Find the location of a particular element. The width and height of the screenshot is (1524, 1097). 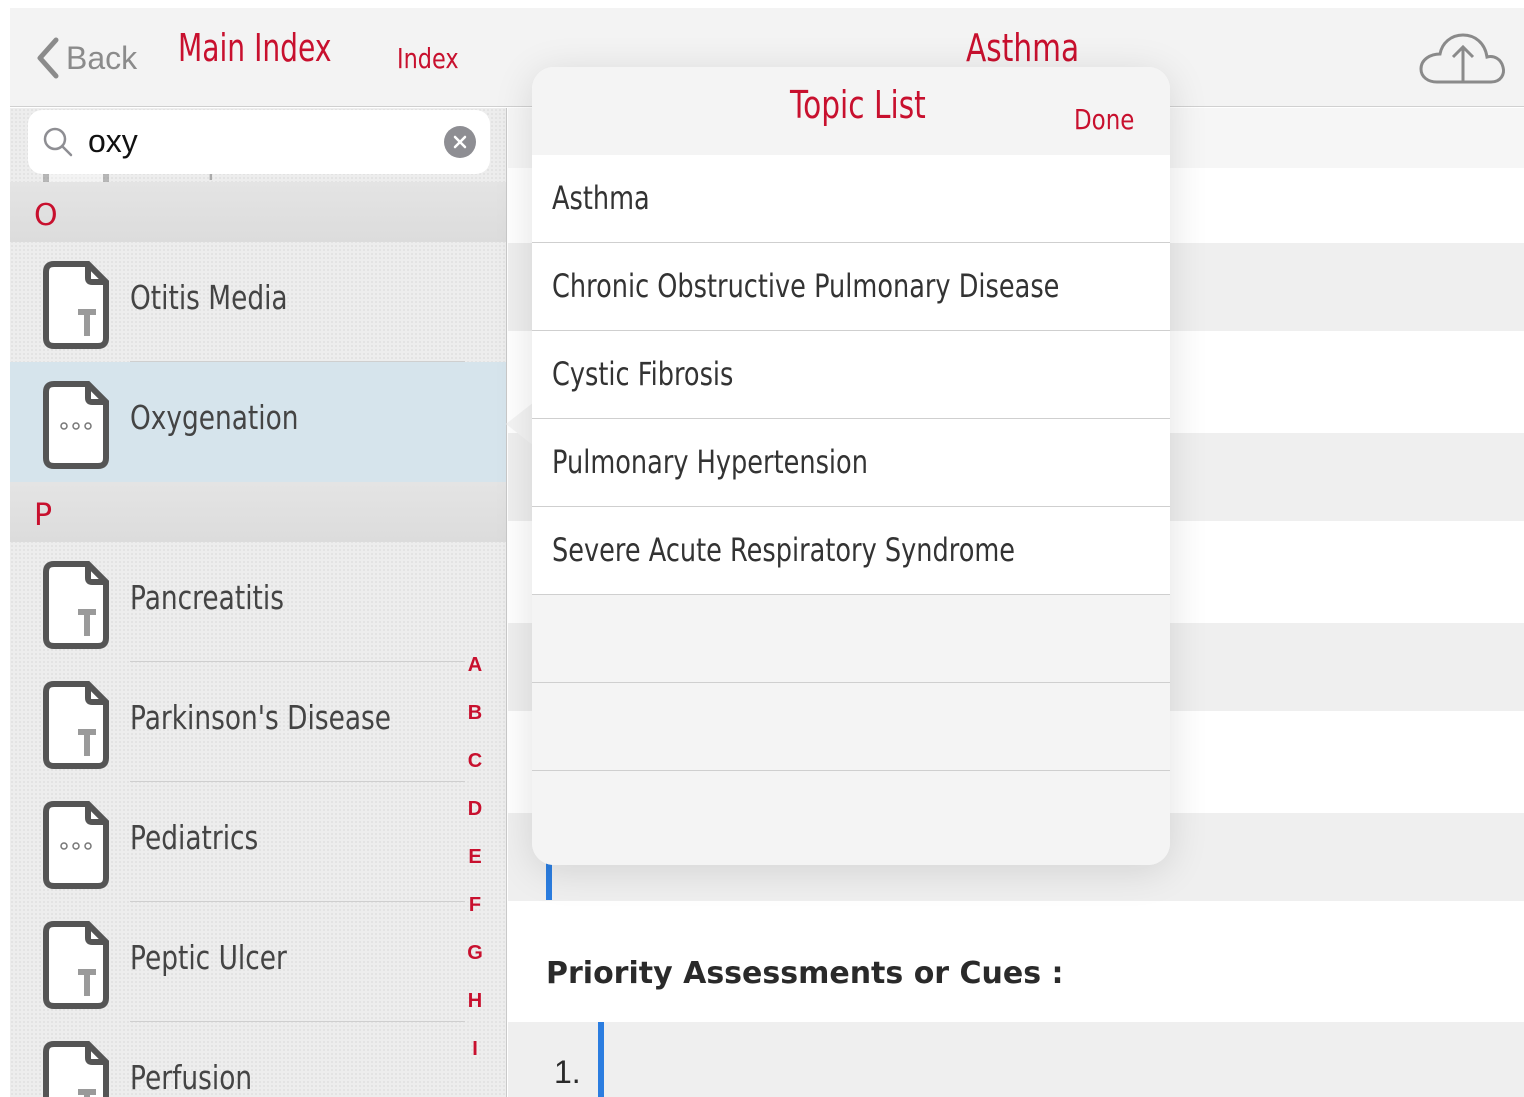

topic-label: Chronic Obstructive Pulmonary Disease is located at coordinates (806, 286).